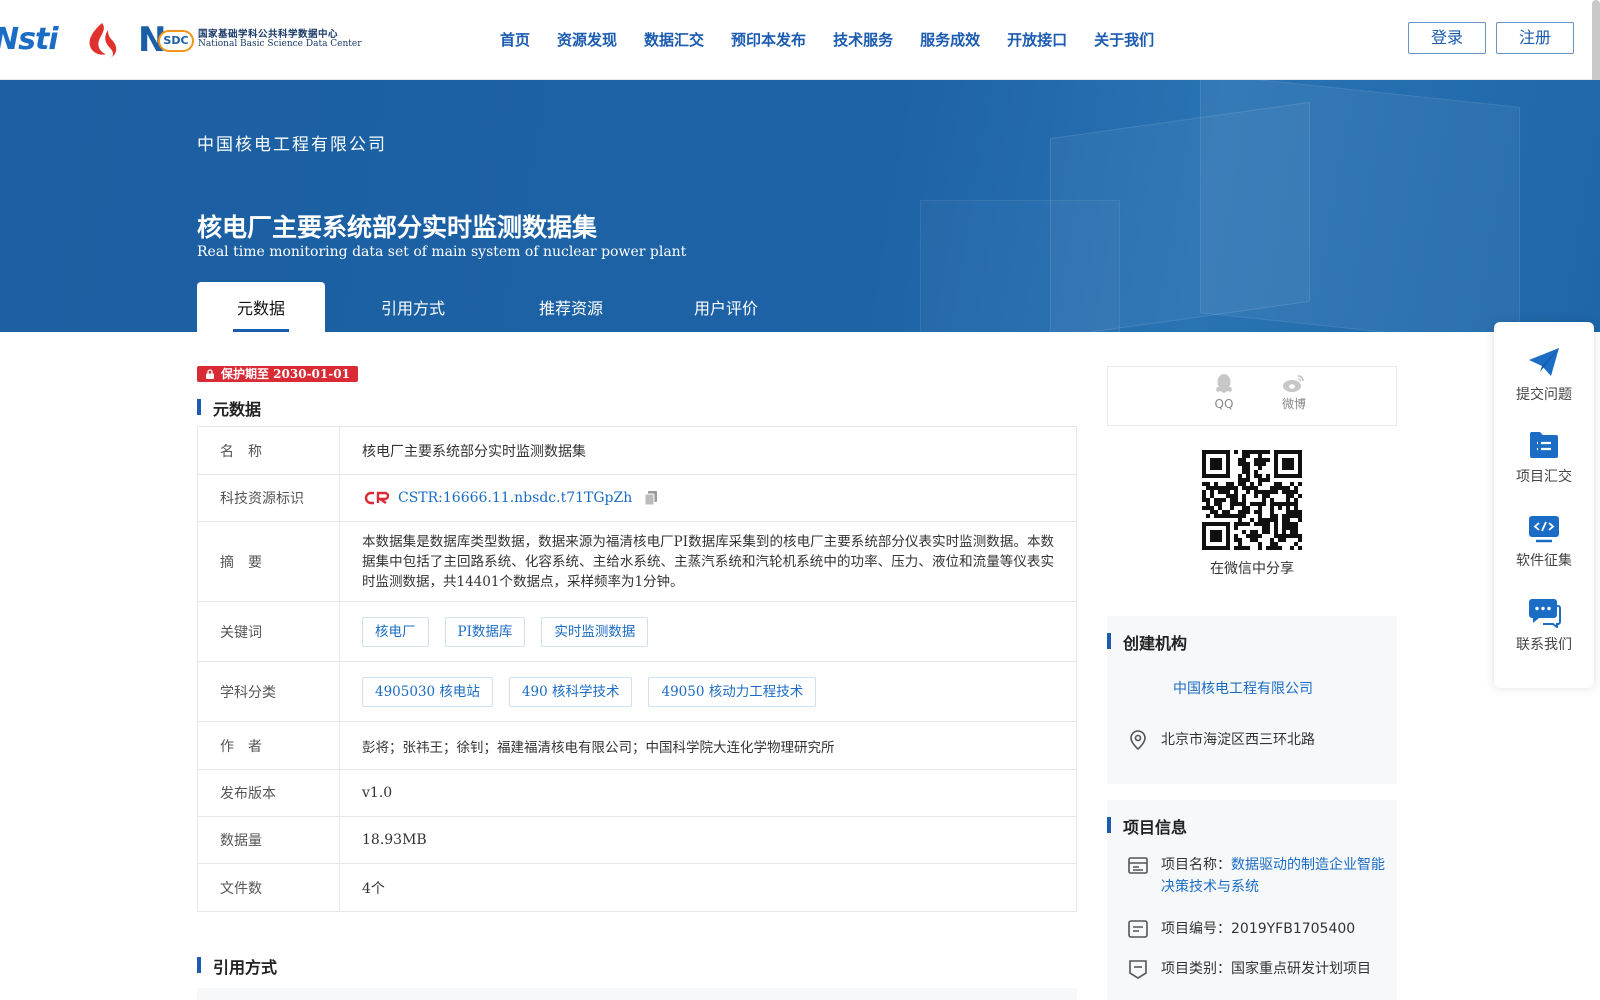 The height and width of the screenshot is (1000, 1600). I want to click on meta-value-size: 18.93MB, so click(394, 840).